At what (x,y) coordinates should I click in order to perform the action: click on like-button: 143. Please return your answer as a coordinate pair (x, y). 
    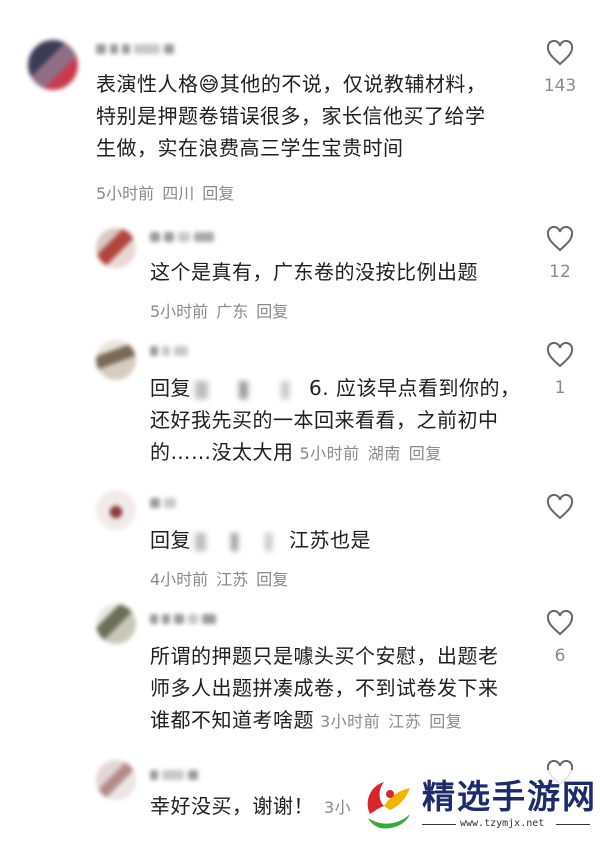
    Looking at the image, I should click on (560, 68).